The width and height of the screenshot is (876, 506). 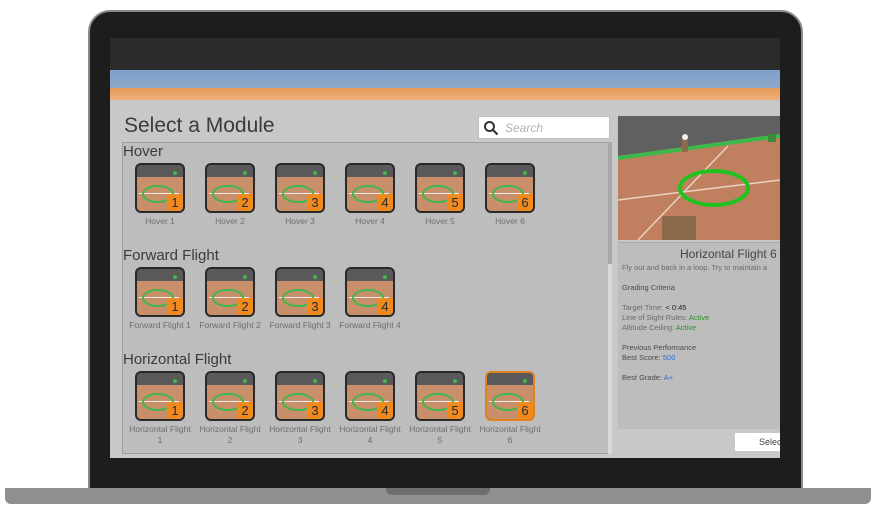 What do you see at coordinates (728, 254) in the screenshot?
I see `details-title: Horizontal Flight 6` at bounding box center [728, 254].